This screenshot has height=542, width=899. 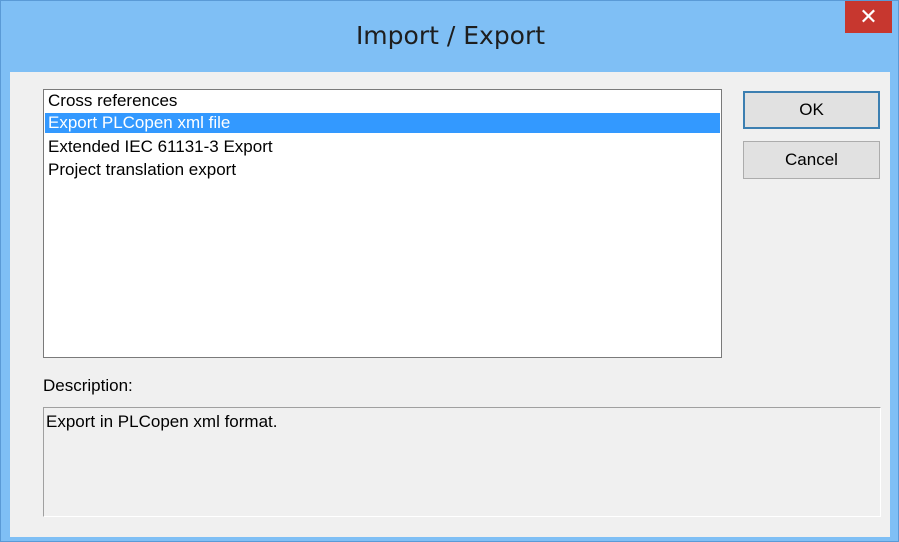 What do you see at coordinates (382, 123) in the screenshot?
I see `list-item-export-plcopen-xml: Export PLCopen xml file` at bounding box center [382, 123].